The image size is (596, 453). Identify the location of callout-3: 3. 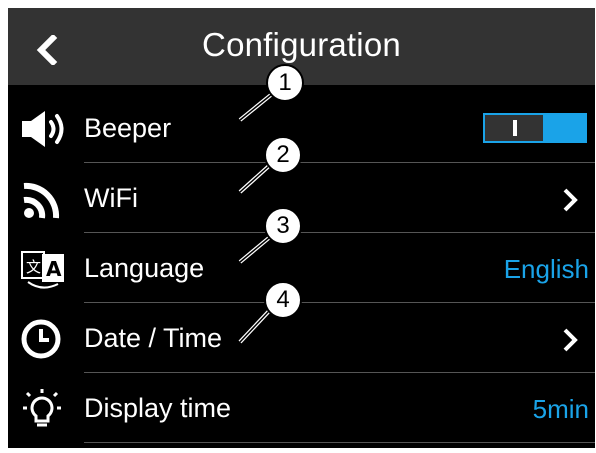
(283, 226).